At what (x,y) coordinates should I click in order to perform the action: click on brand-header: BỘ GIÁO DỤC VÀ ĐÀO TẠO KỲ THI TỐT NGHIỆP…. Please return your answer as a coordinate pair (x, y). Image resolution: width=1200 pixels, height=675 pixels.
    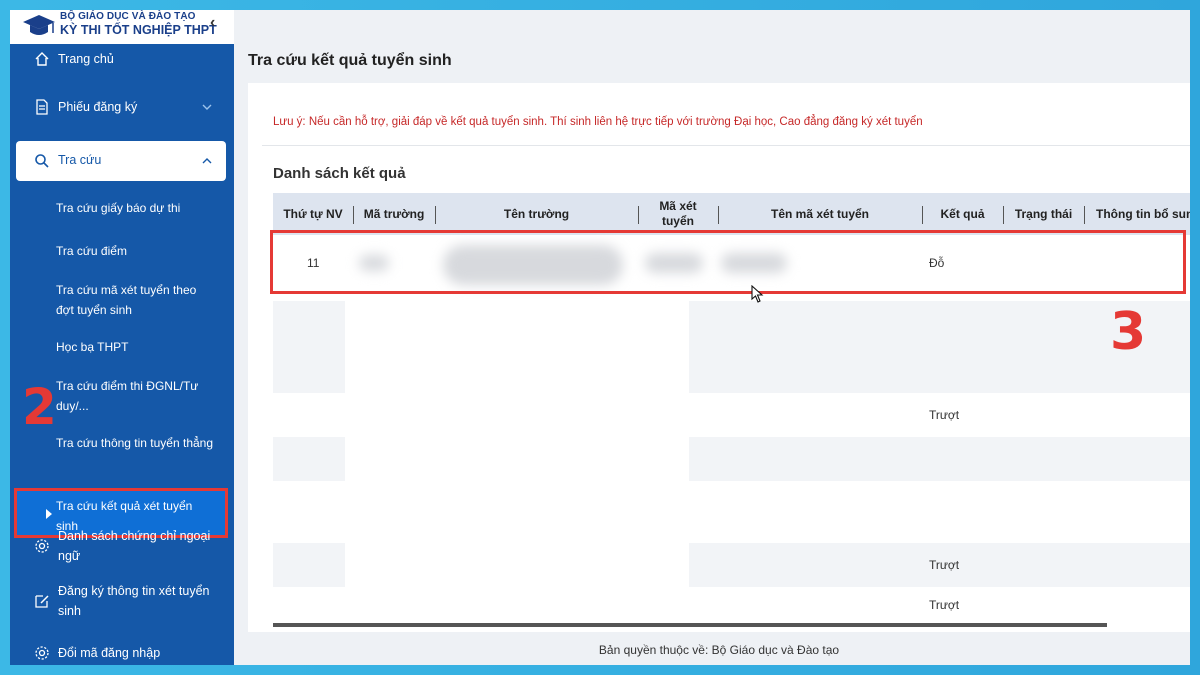
    Looking at the image, I should click on (122, 27).